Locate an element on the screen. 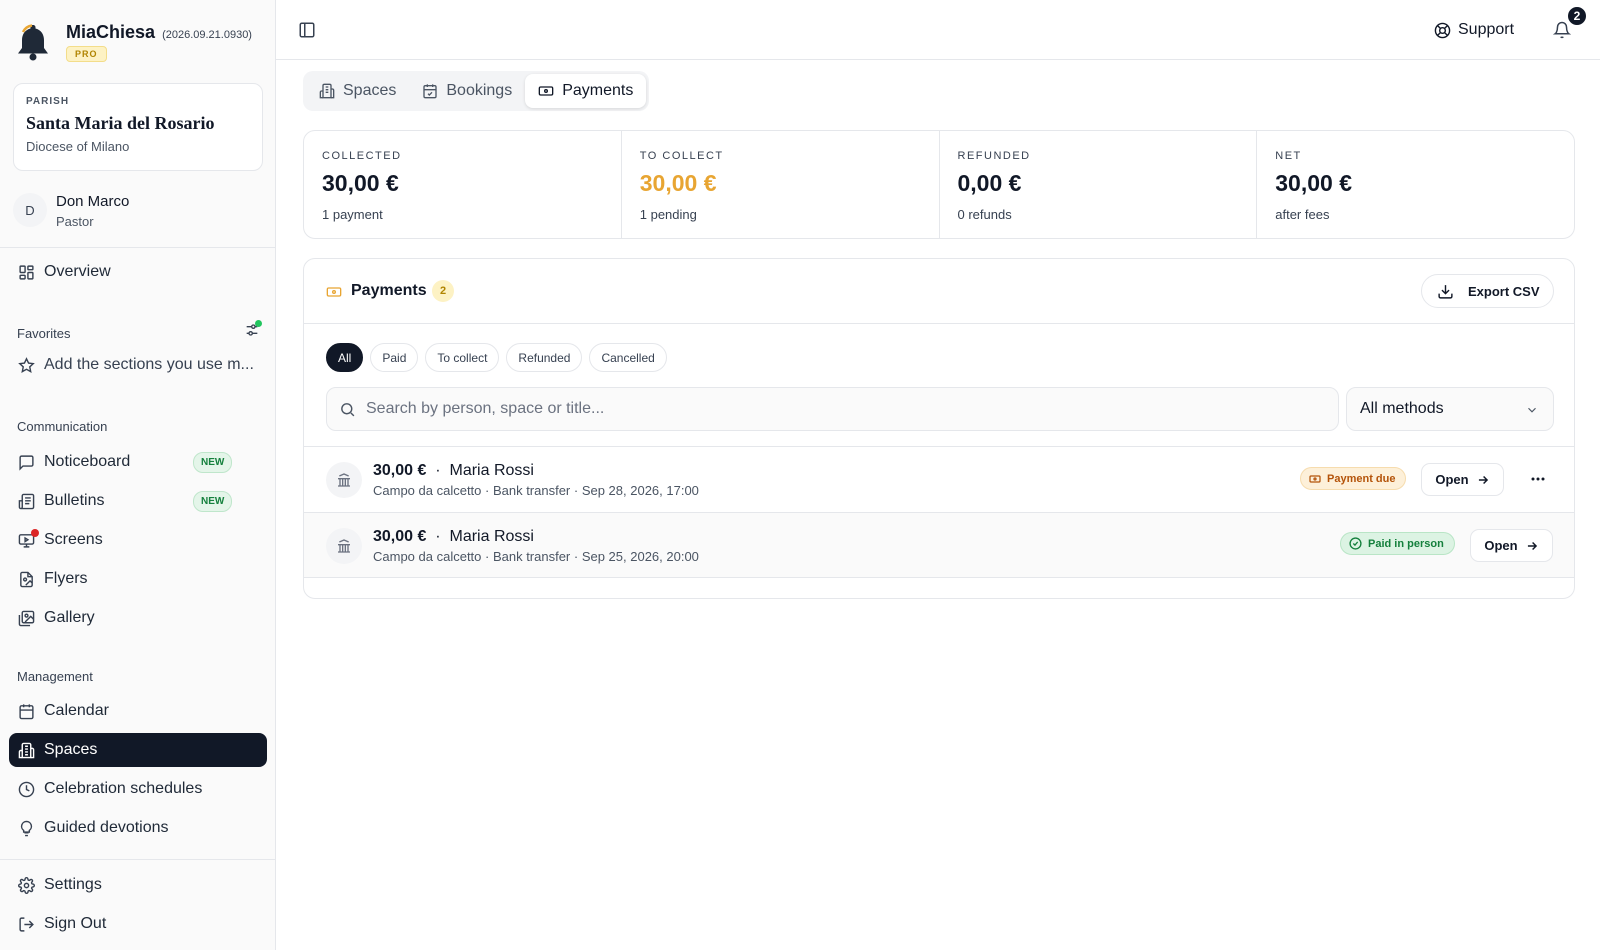 The height and width of the screenshot is (950, 1600). user-name: Don Marco is located at coordinates (93, 201).